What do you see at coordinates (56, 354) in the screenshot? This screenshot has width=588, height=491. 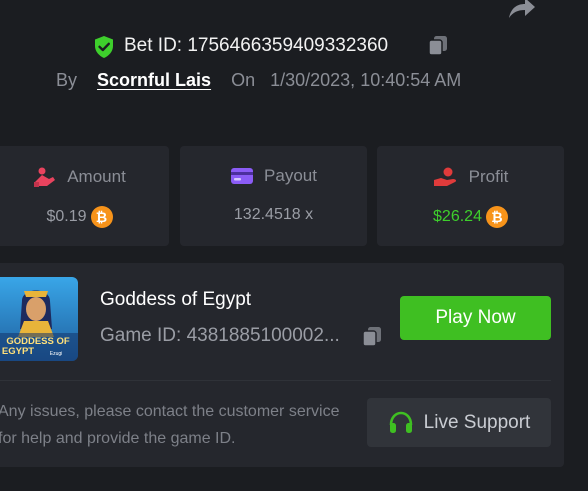 I see `thumb-brand: Ezugi` at bounding box center [56, 354].